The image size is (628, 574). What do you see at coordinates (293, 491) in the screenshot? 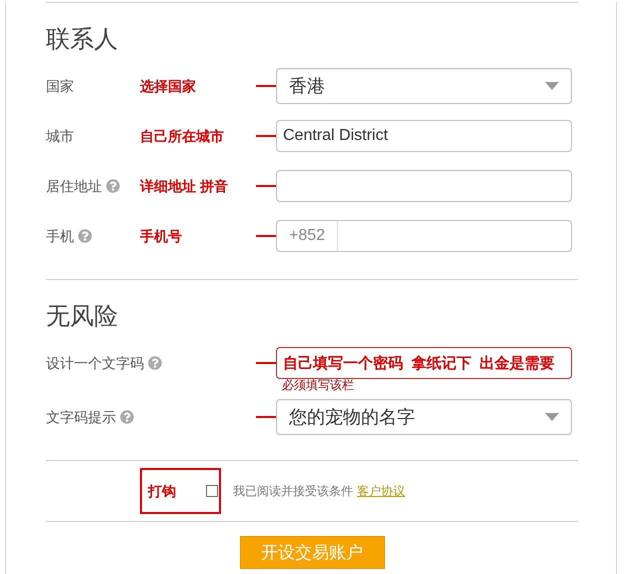
I see `agreement-text: 我已阅读并接受该条件` at bounding box center [293, 491].